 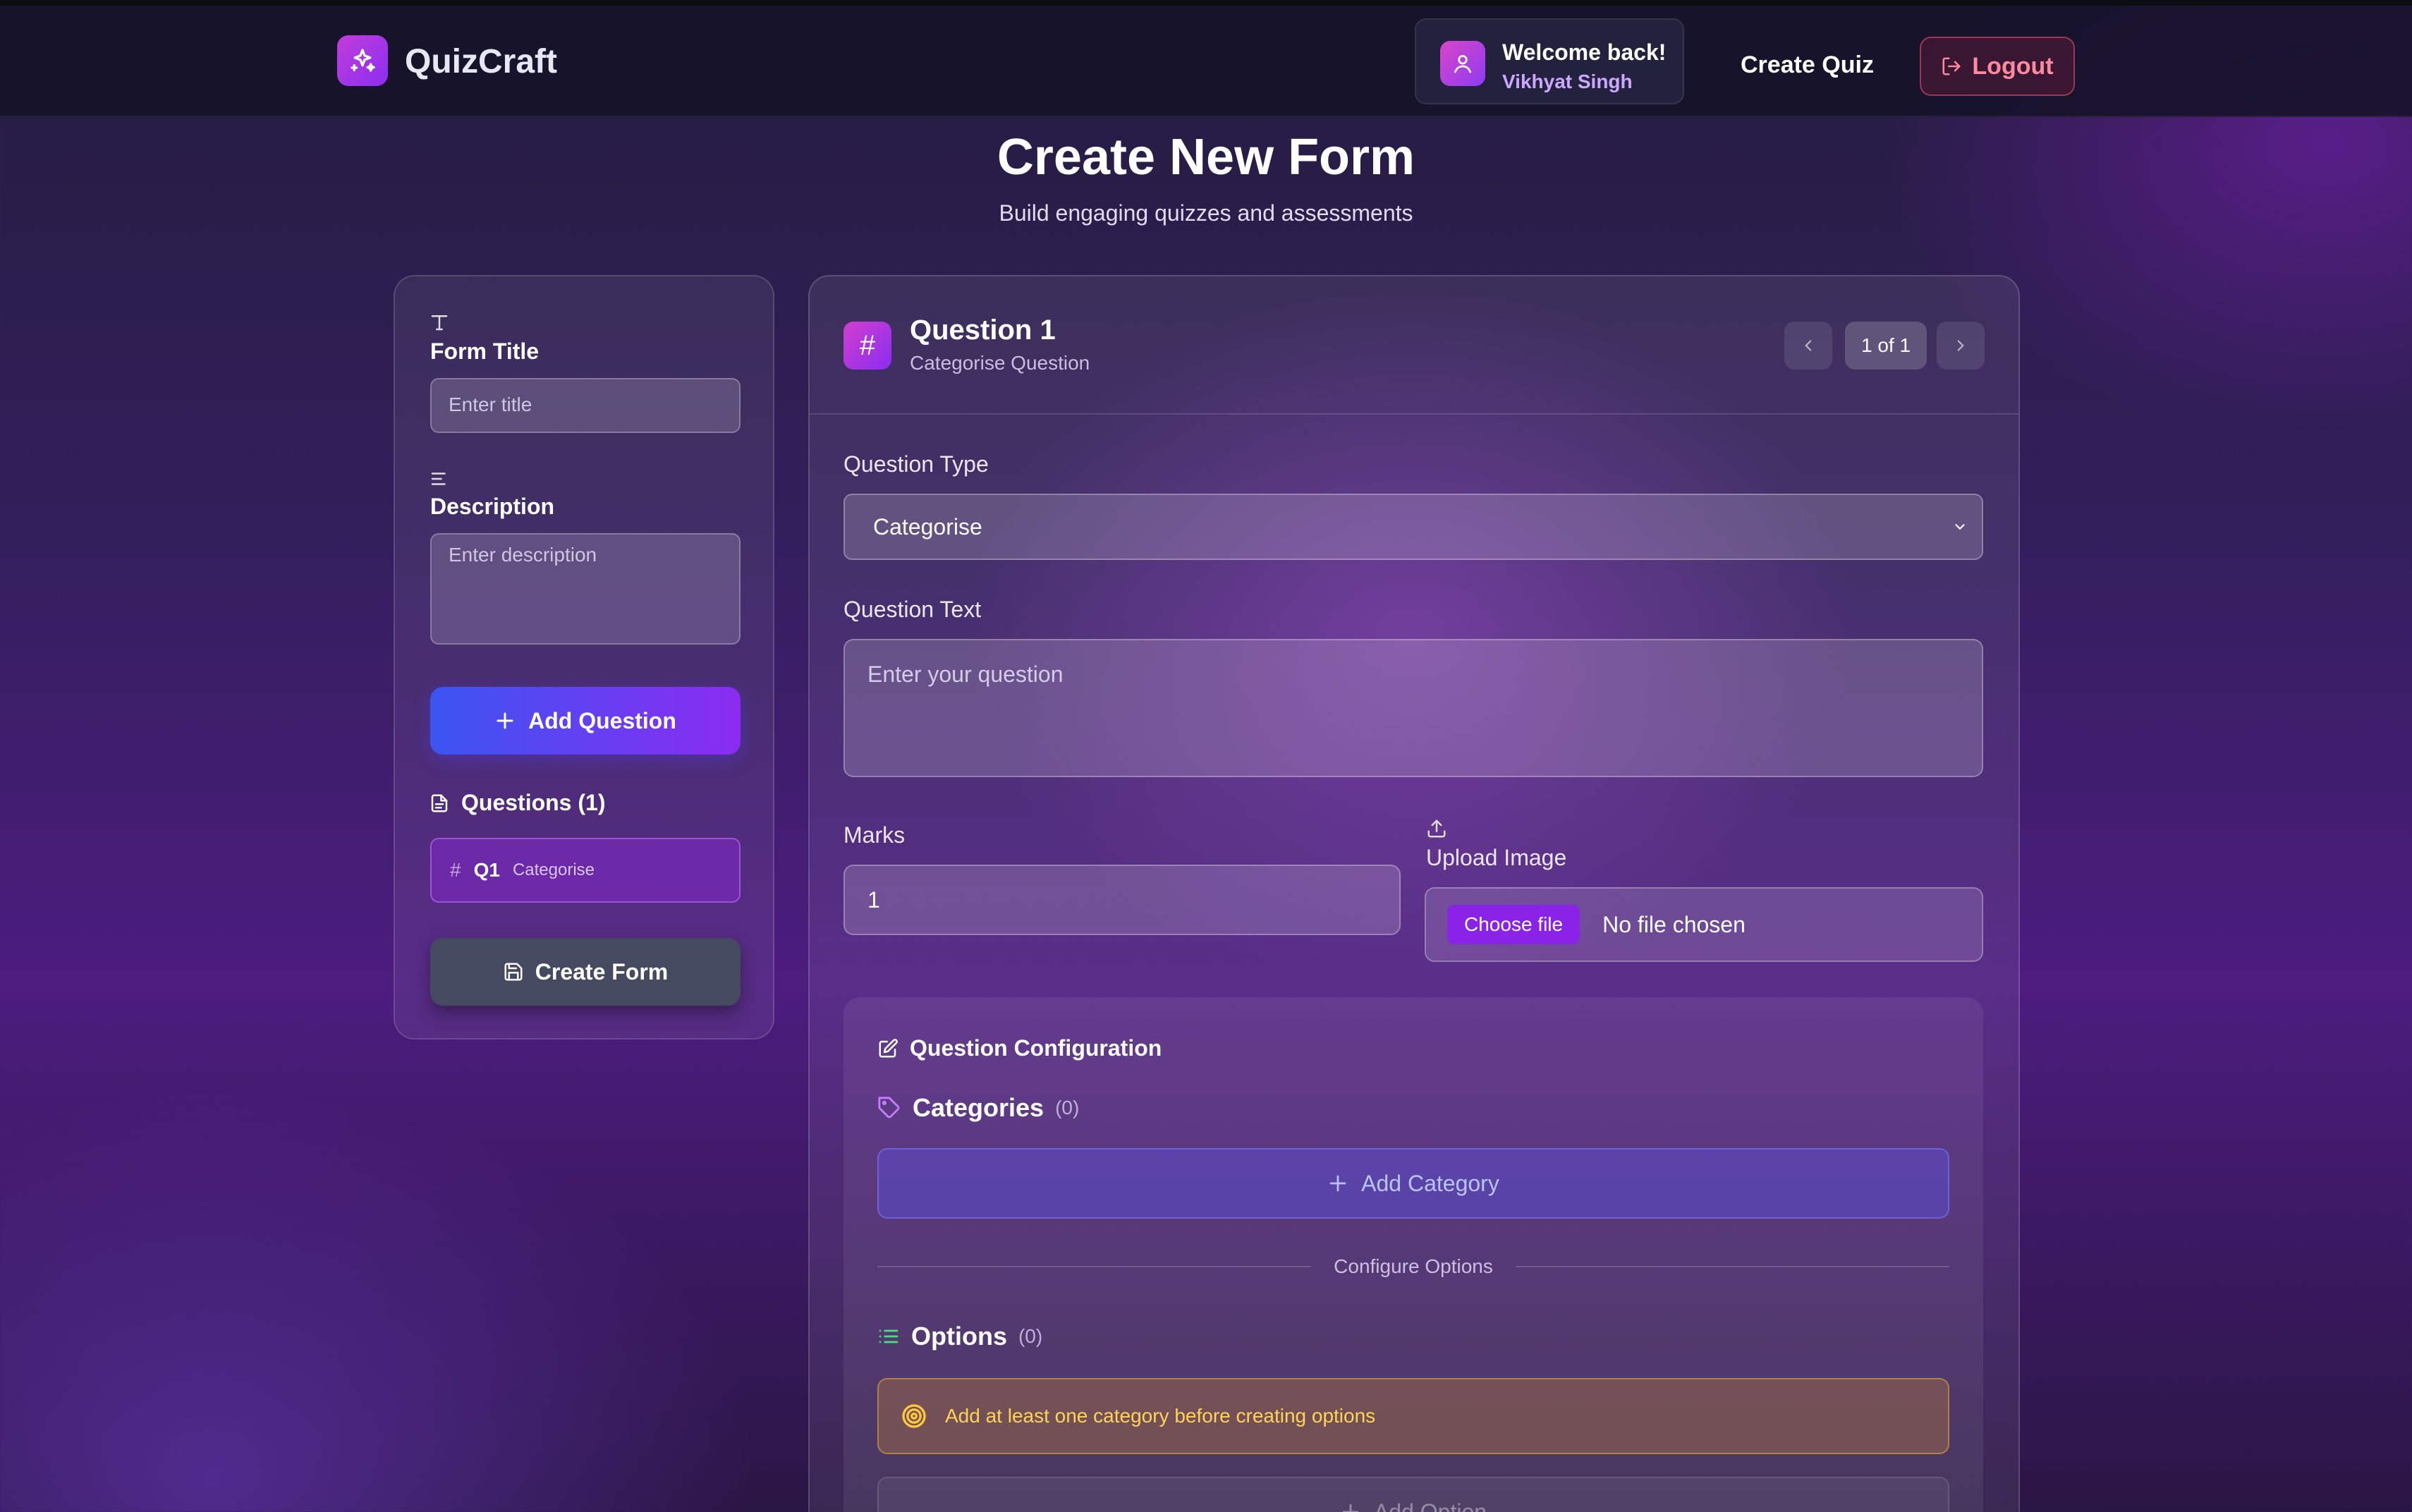 I want to click on options-heading: Options (0), so click(x=959, y=1336).